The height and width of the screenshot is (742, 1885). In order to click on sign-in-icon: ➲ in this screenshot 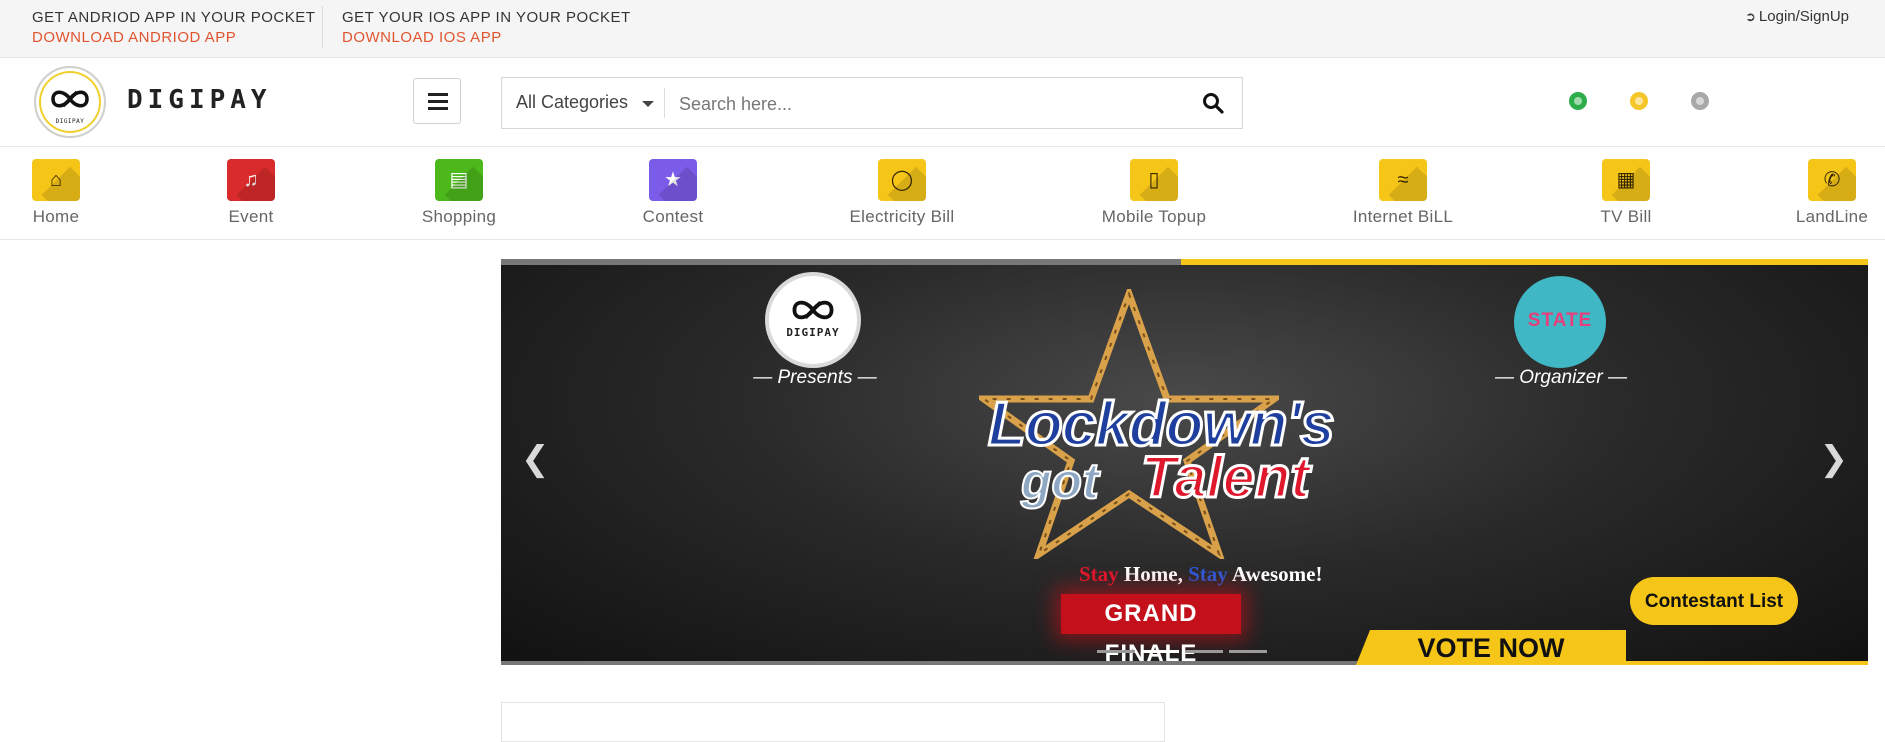, I will do `click(1750, 16)`.